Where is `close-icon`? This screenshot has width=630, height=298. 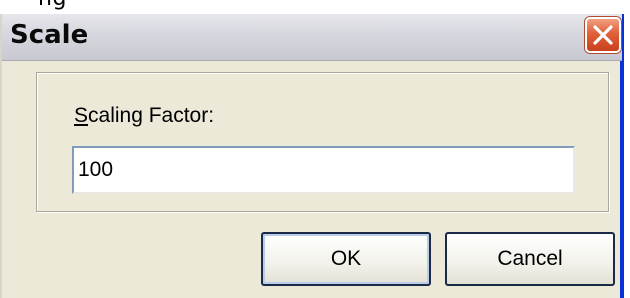
close-icon is located at coordinates (603, 35).